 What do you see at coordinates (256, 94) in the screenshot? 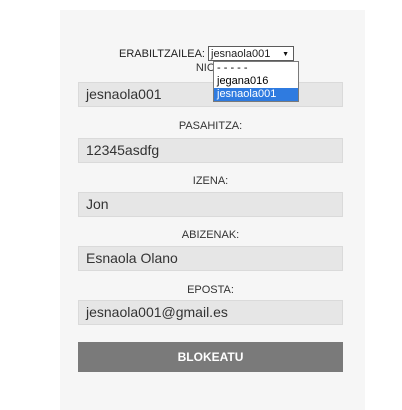
I see `user-option-selected: jesnaola001` at bounding box center [256, 94].